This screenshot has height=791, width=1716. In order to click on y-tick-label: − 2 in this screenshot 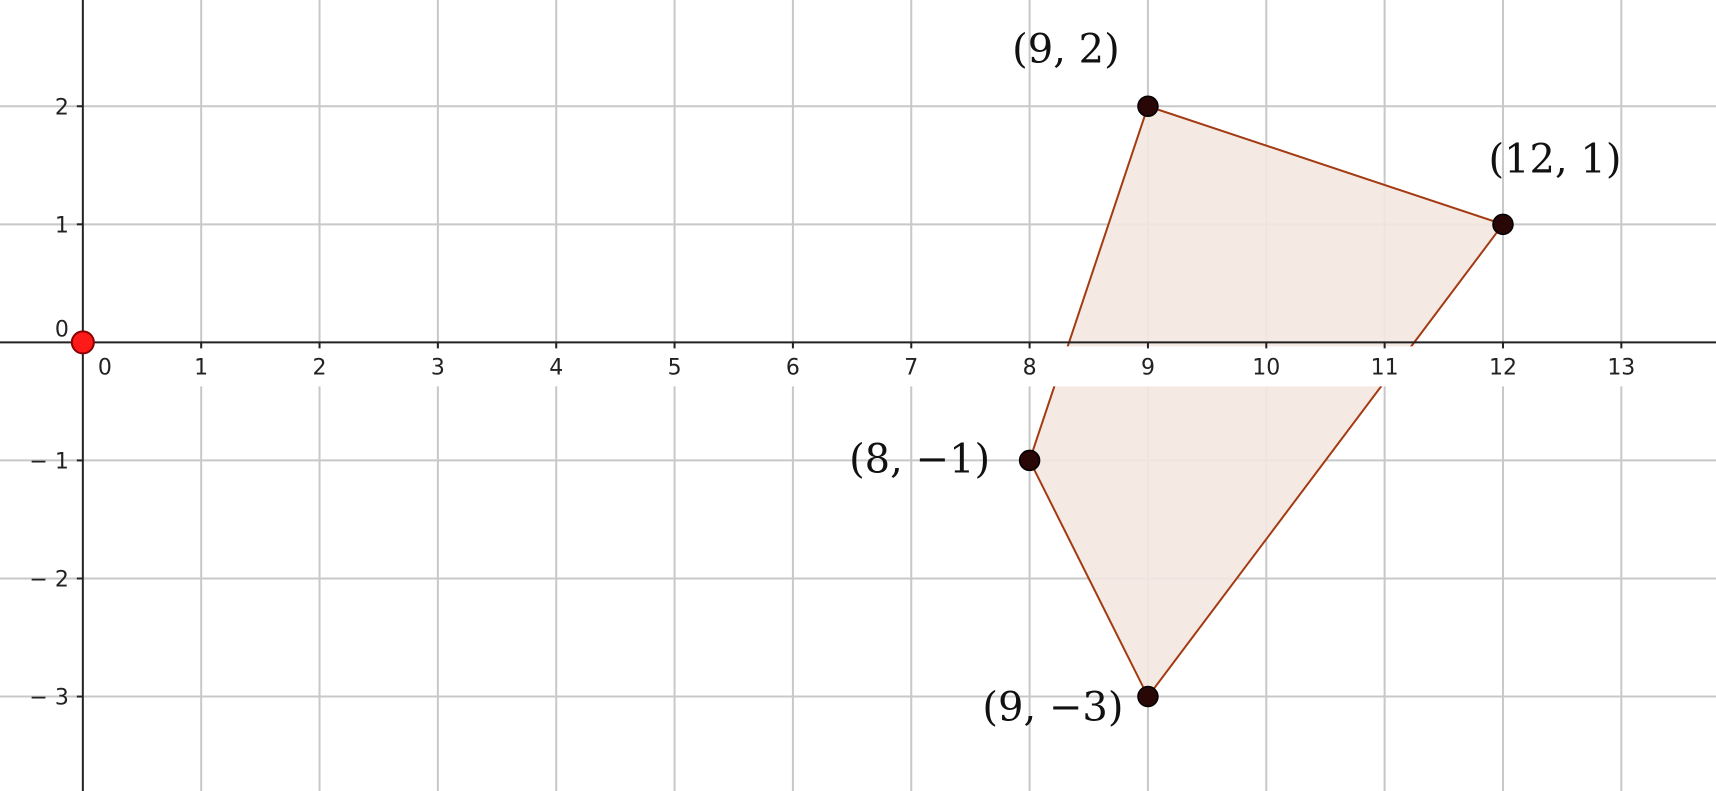, I will do `click(48, 579)`.